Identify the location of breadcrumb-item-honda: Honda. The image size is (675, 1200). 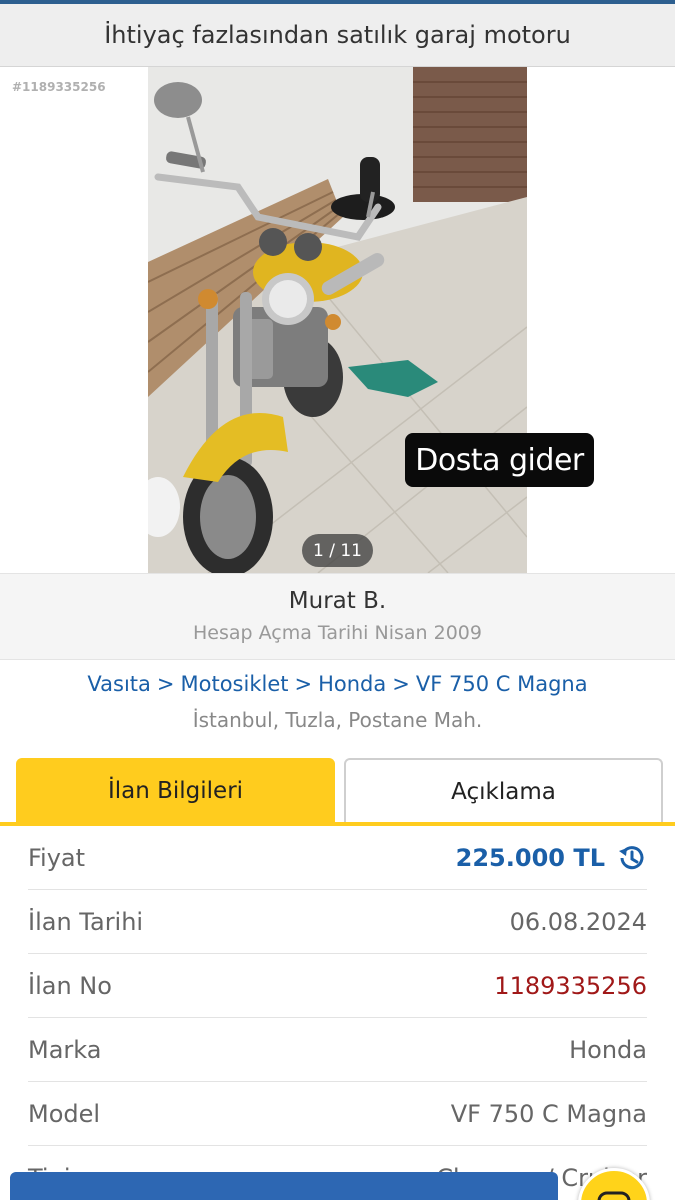
(352, 684).